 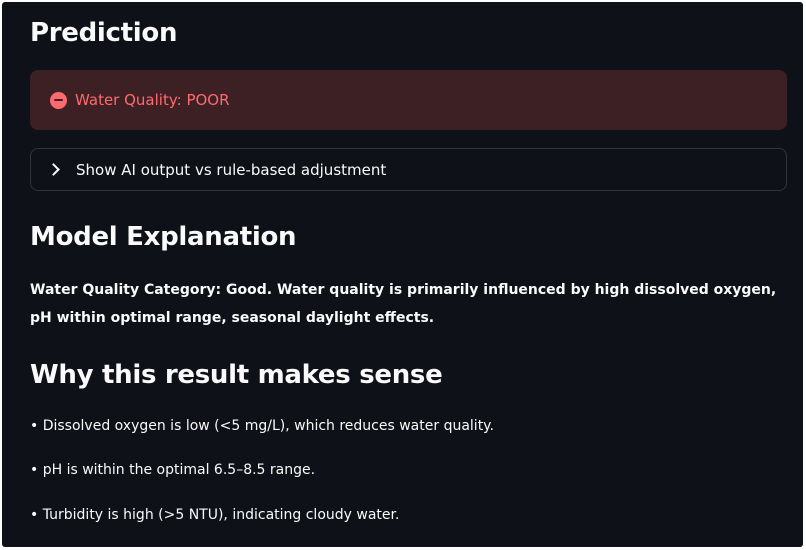 What do you see at coordinates (152, 100) in the screenshot?
I see `prediction-alert-text: Water Quality: POOR` at bounding box center [152, 100].